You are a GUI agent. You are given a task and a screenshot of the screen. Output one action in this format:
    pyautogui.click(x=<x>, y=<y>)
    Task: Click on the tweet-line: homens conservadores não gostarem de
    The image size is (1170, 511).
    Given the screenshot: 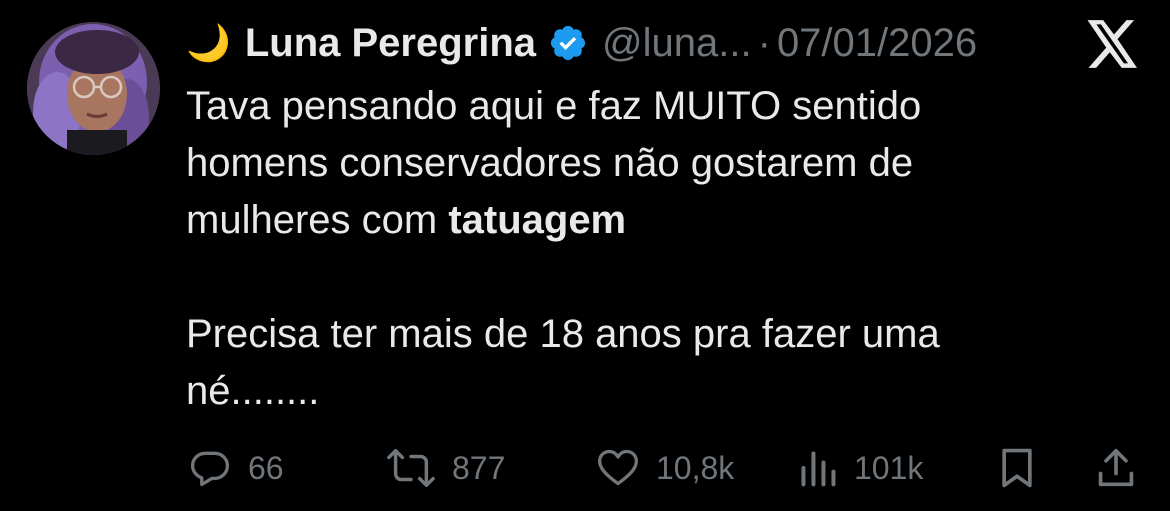 What is the action you would take?
    pyautogui.click(x=550, y=163)
    